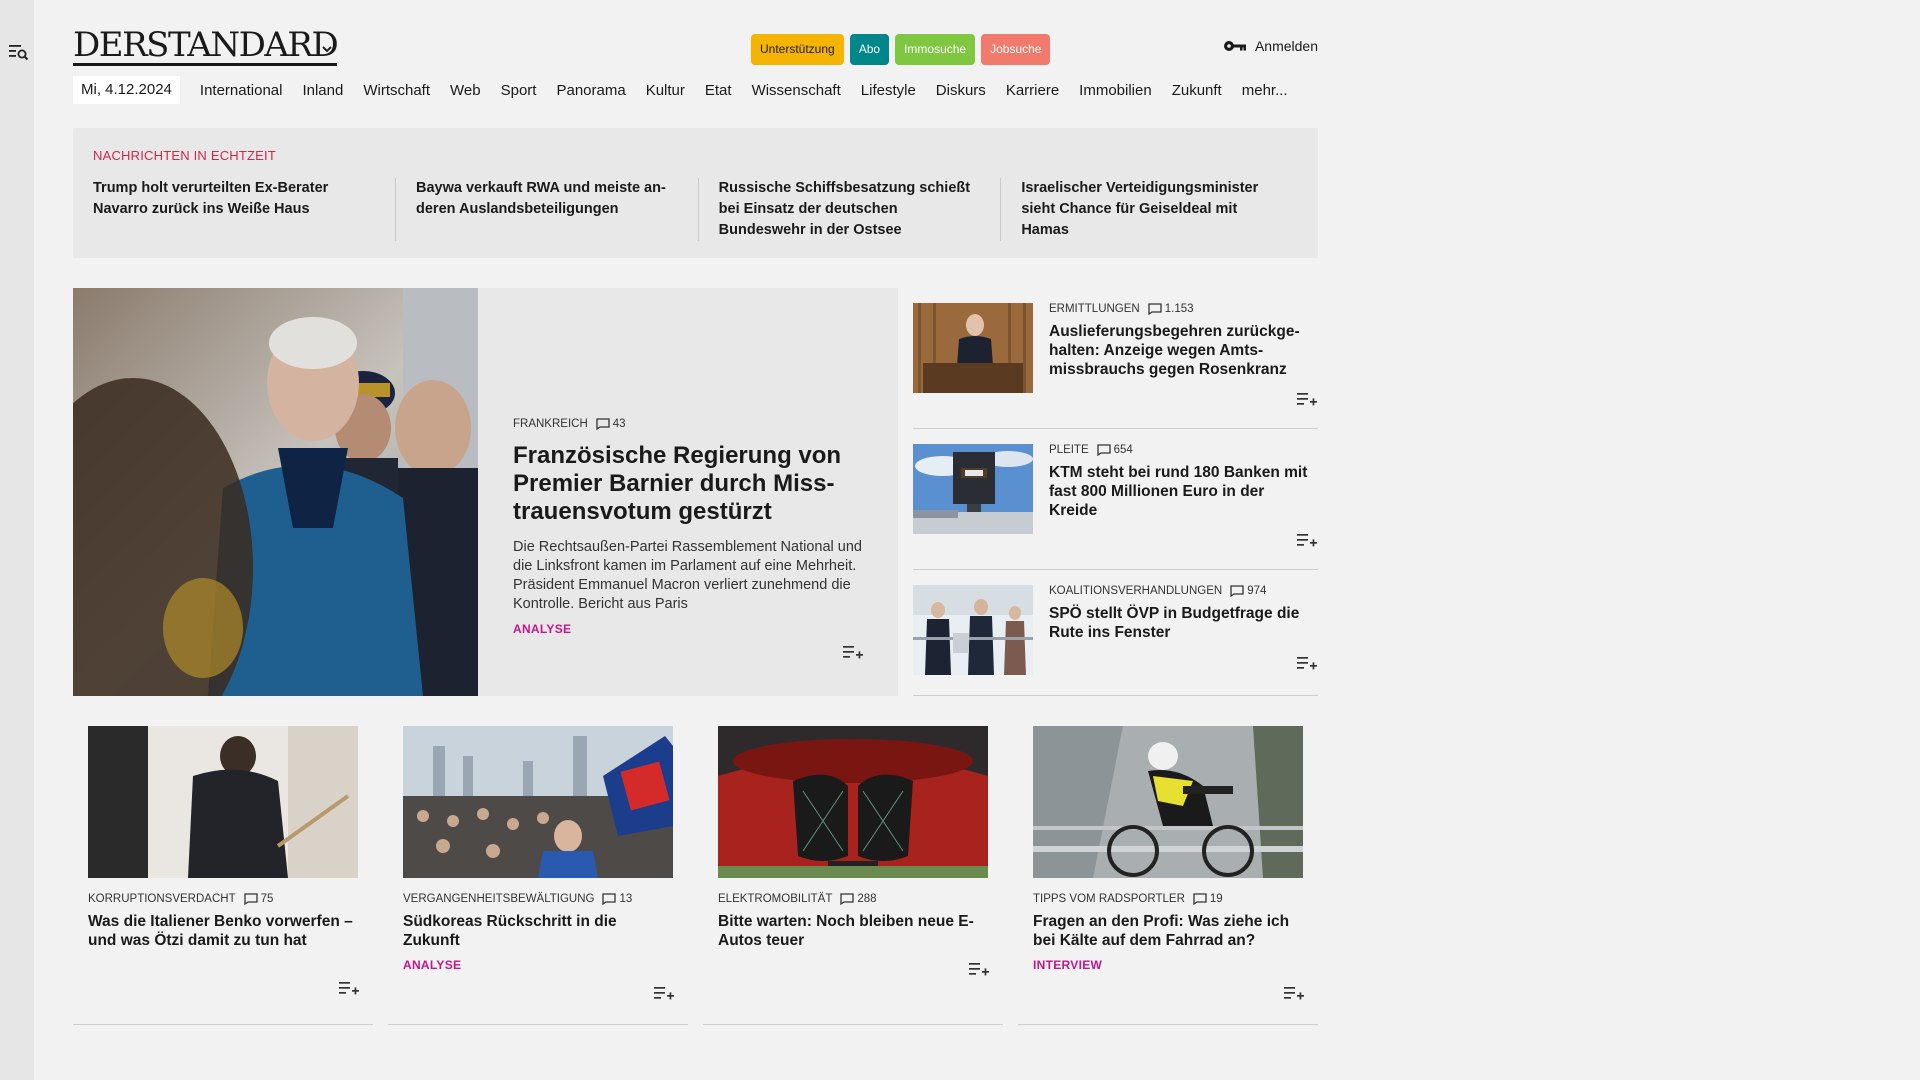 This screenshot has width=1920, height=1080. What do you see at coordinates (267, 899) in the screenshot?
I see `comment-count-value: 75` at bounding box center [267, 899].